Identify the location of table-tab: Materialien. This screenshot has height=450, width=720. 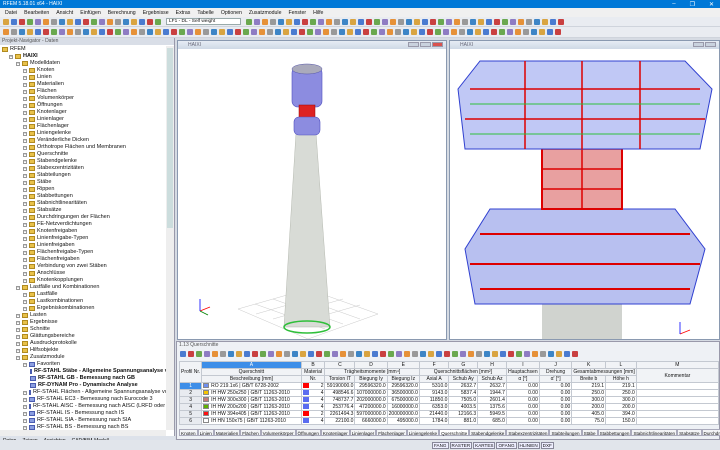
(227, 432).